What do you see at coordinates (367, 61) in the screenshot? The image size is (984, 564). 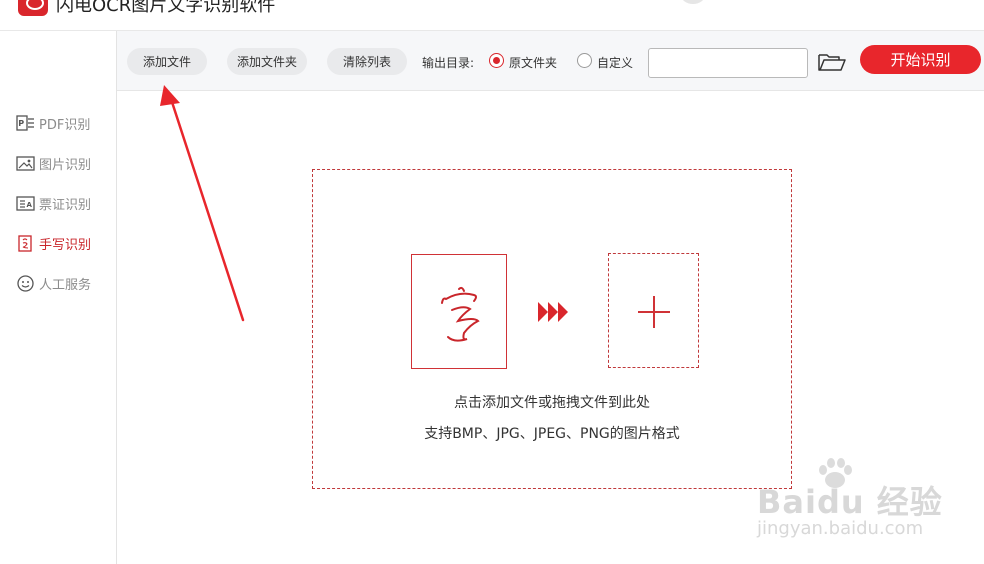 I see `clear-list-button: 清除列表` at bounding box center [367, 61].